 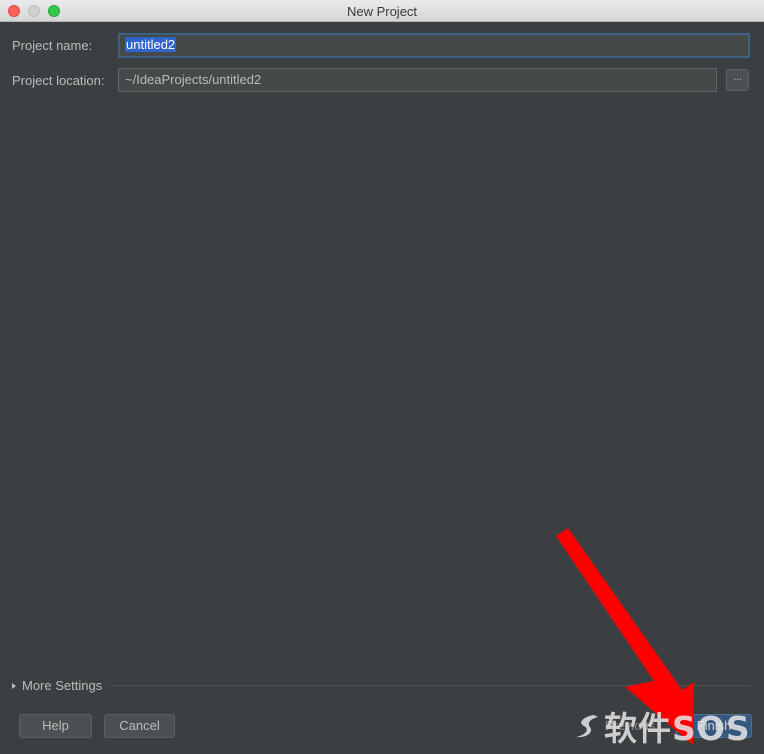 I want to click on title-bar: New Project, so click(x=382, y=11).